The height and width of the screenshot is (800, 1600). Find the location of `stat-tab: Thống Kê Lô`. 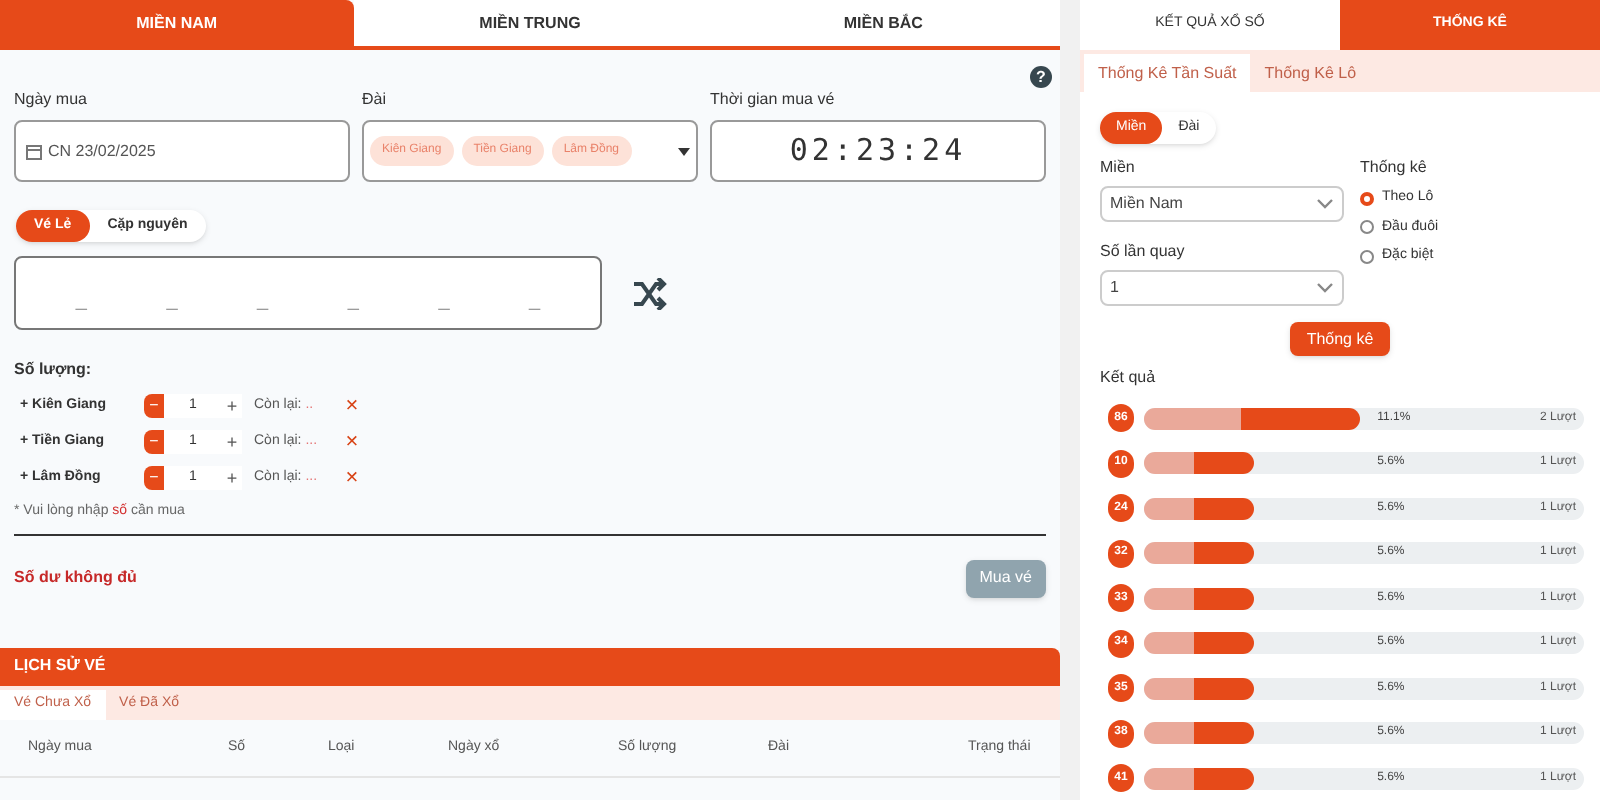

stat-tab: Thống Kê Lô is located at coordinates (1310, 73).